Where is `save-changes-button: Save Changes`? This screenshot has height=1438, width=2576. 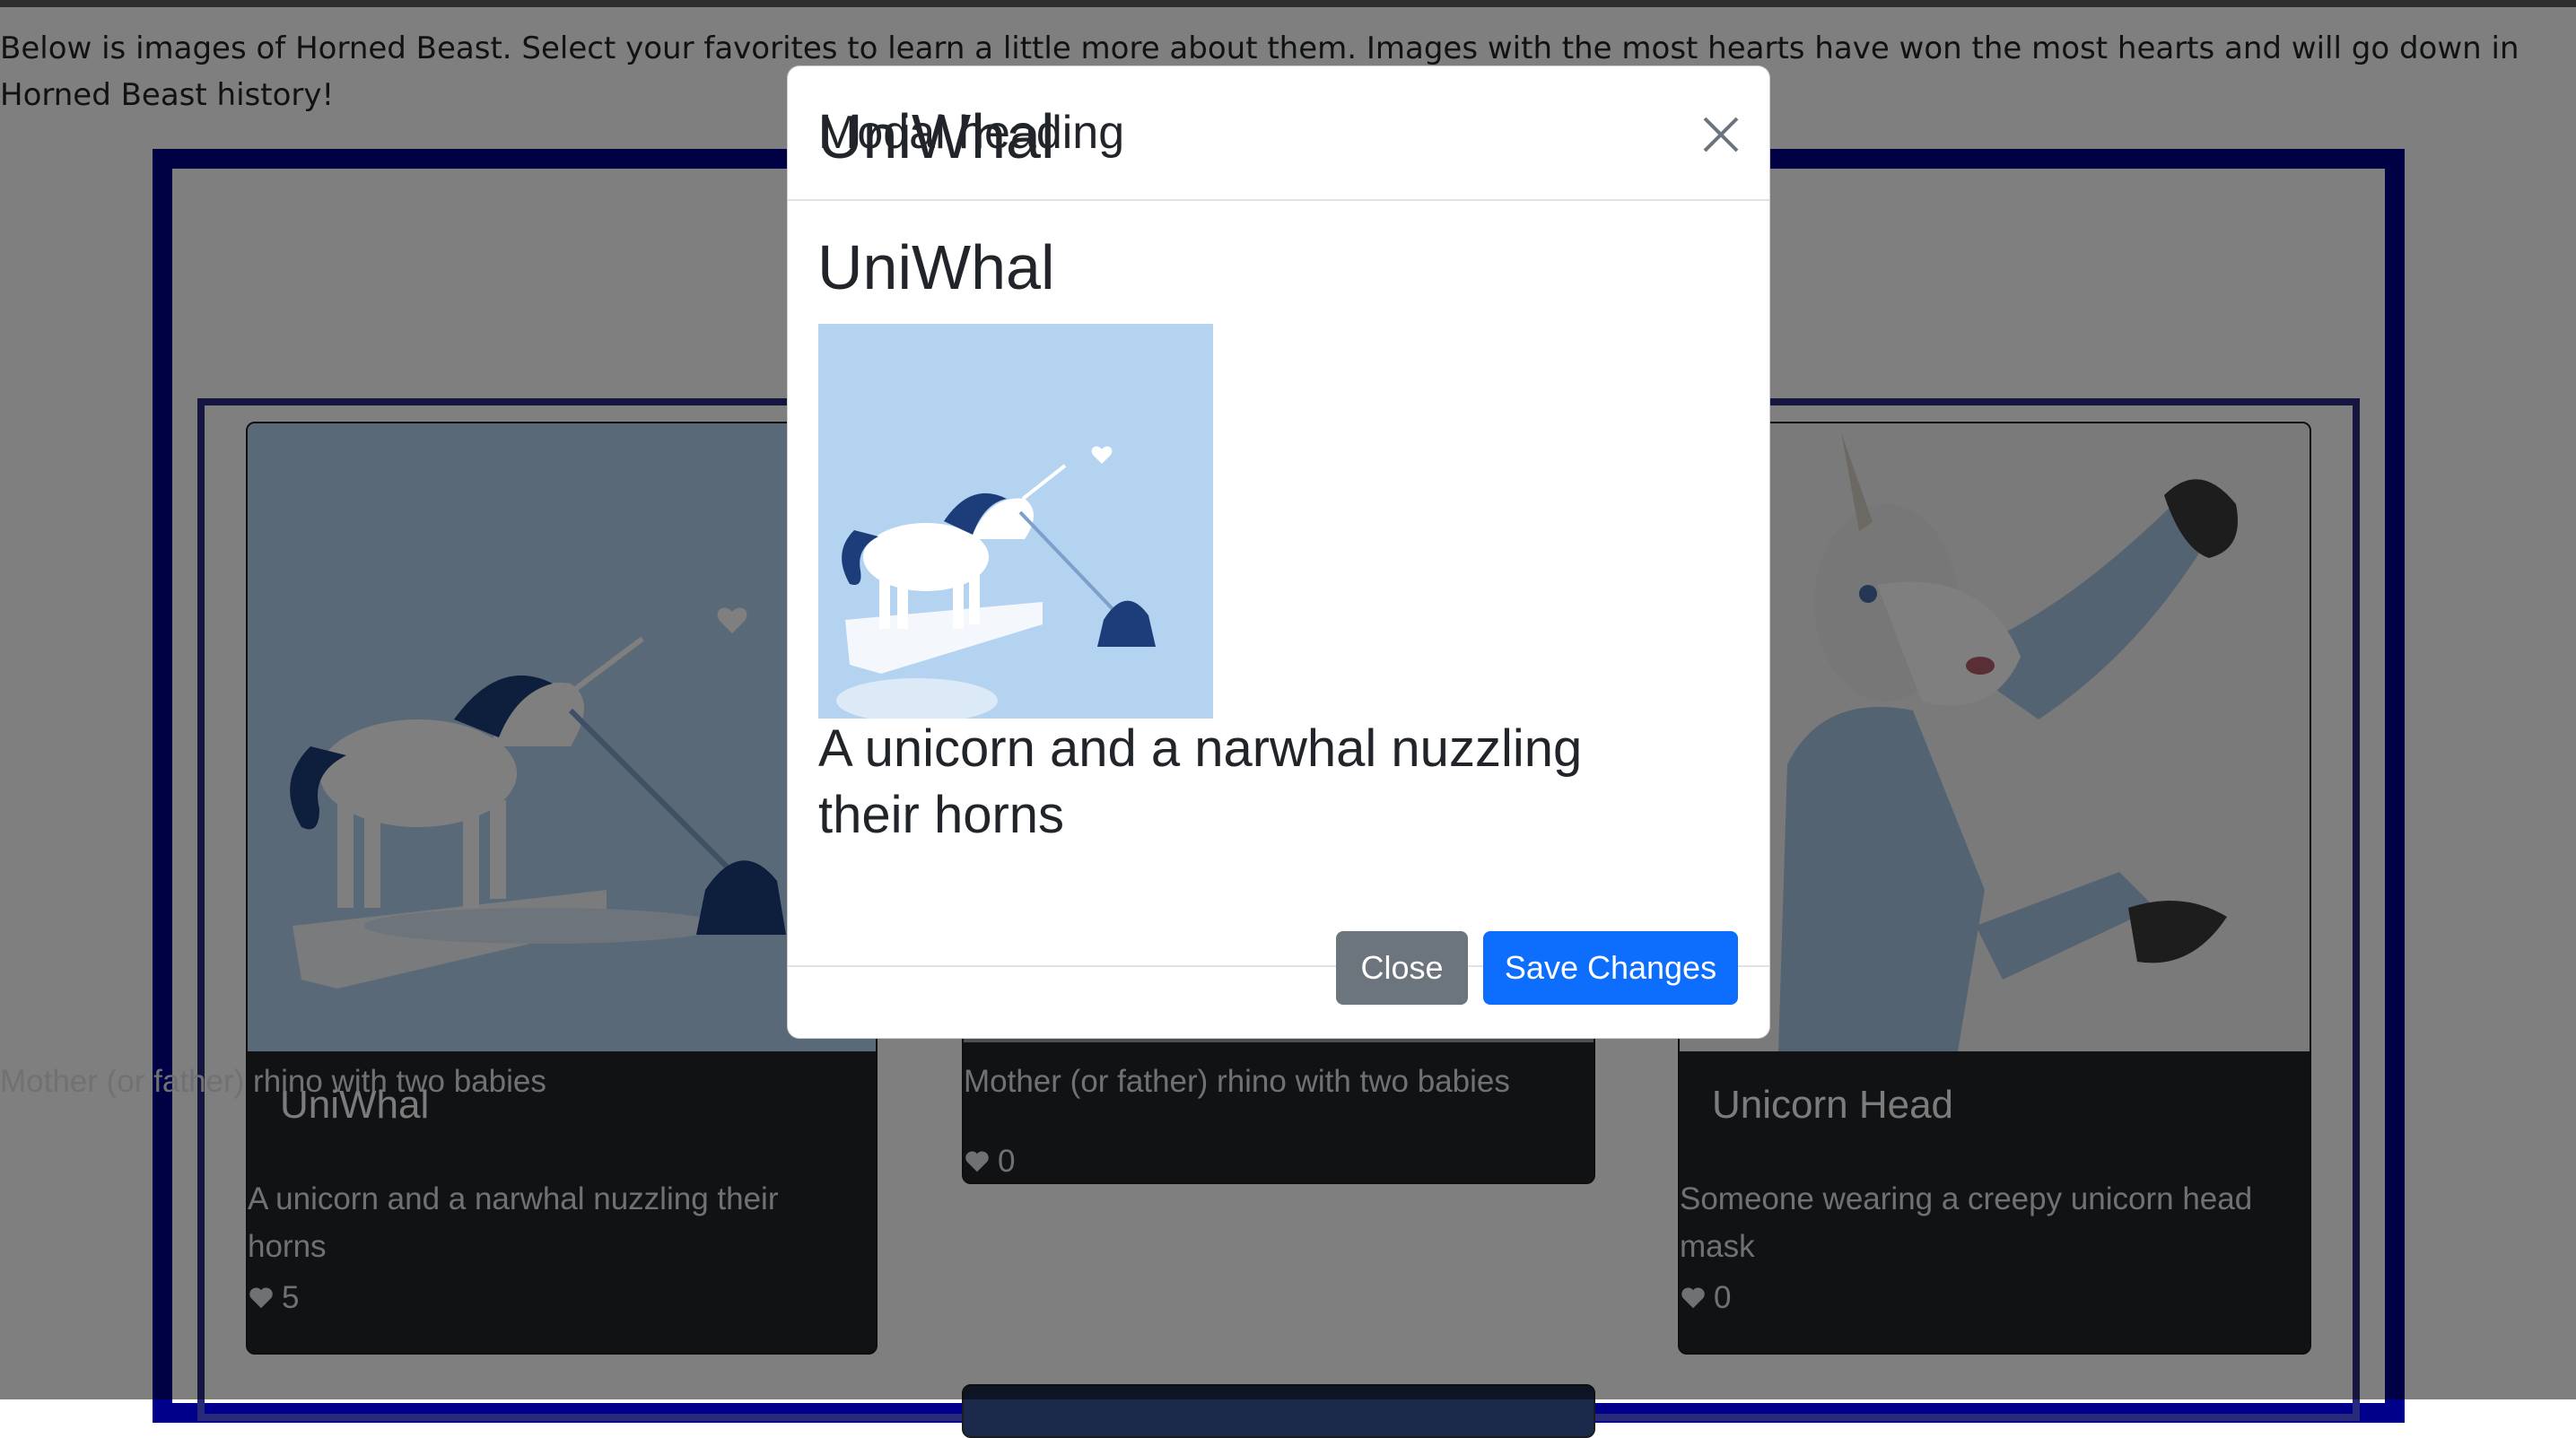 save-changes-button: Save Changes is located at coordinates (1611, 968).